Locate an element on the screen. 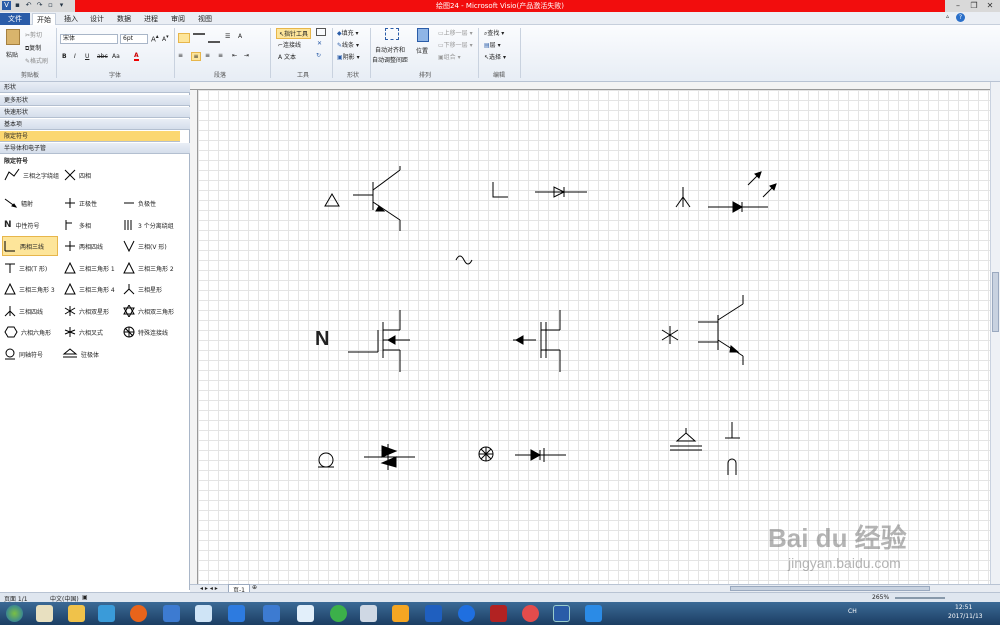 This screenshot has height=625, width=1000. network-app-icon is located at coordinates (236, 613).